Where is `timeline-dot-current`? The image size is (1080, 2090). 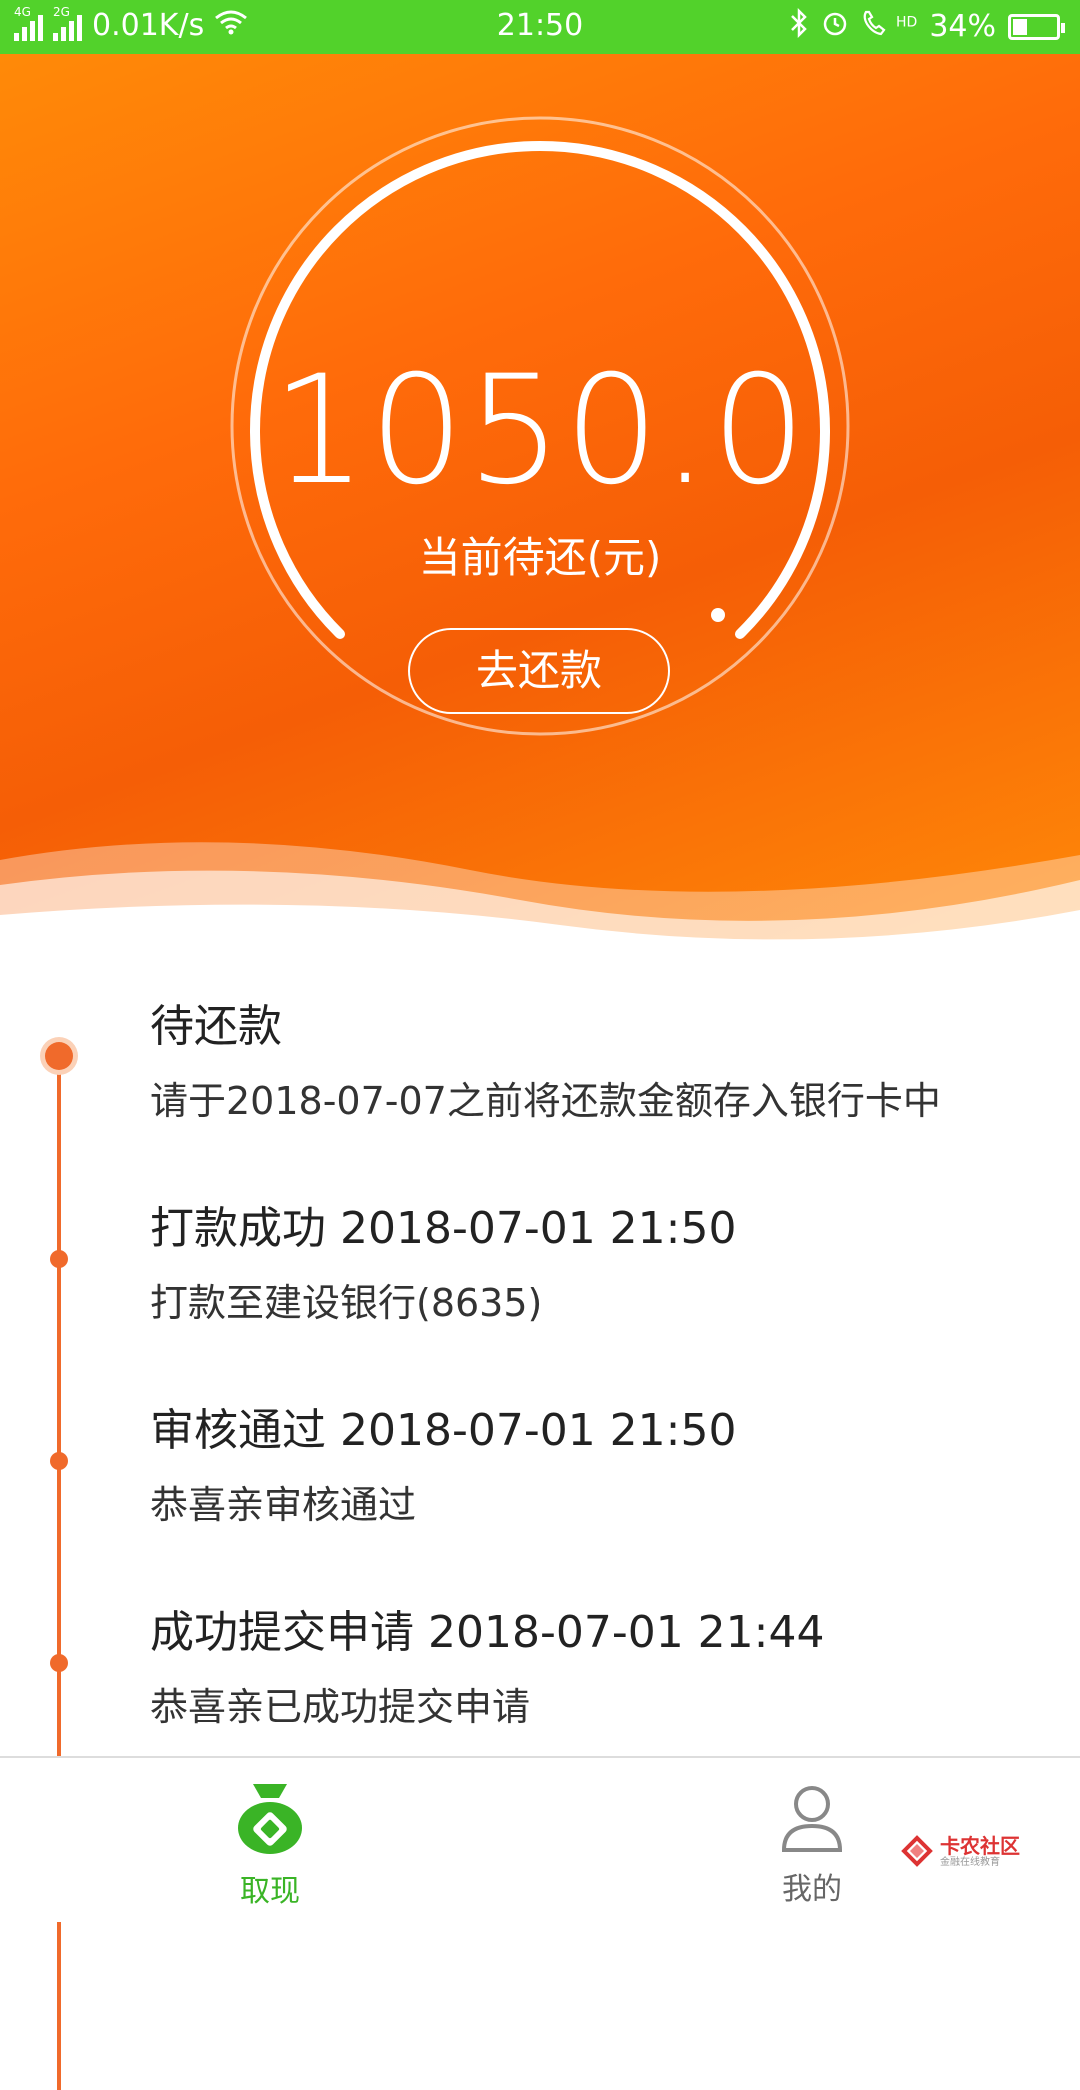
timeline-dot-current is located at coordinates (59, 1056).